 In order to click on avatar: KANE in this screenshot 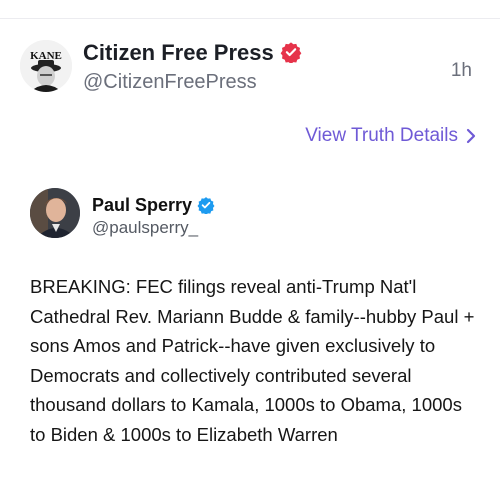, I will do `click(46, 66)`.